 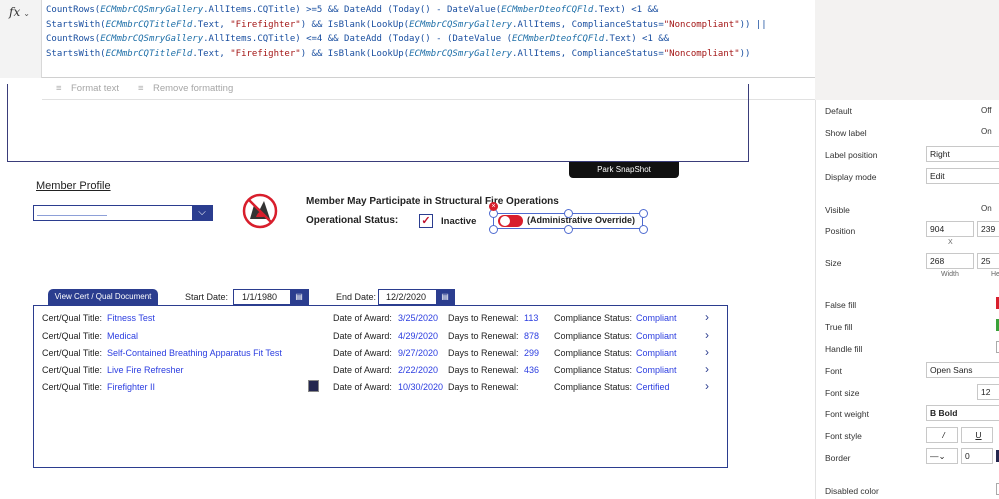 I want to click on prop-display-mode: Display mode, so click(x=851, y=177).